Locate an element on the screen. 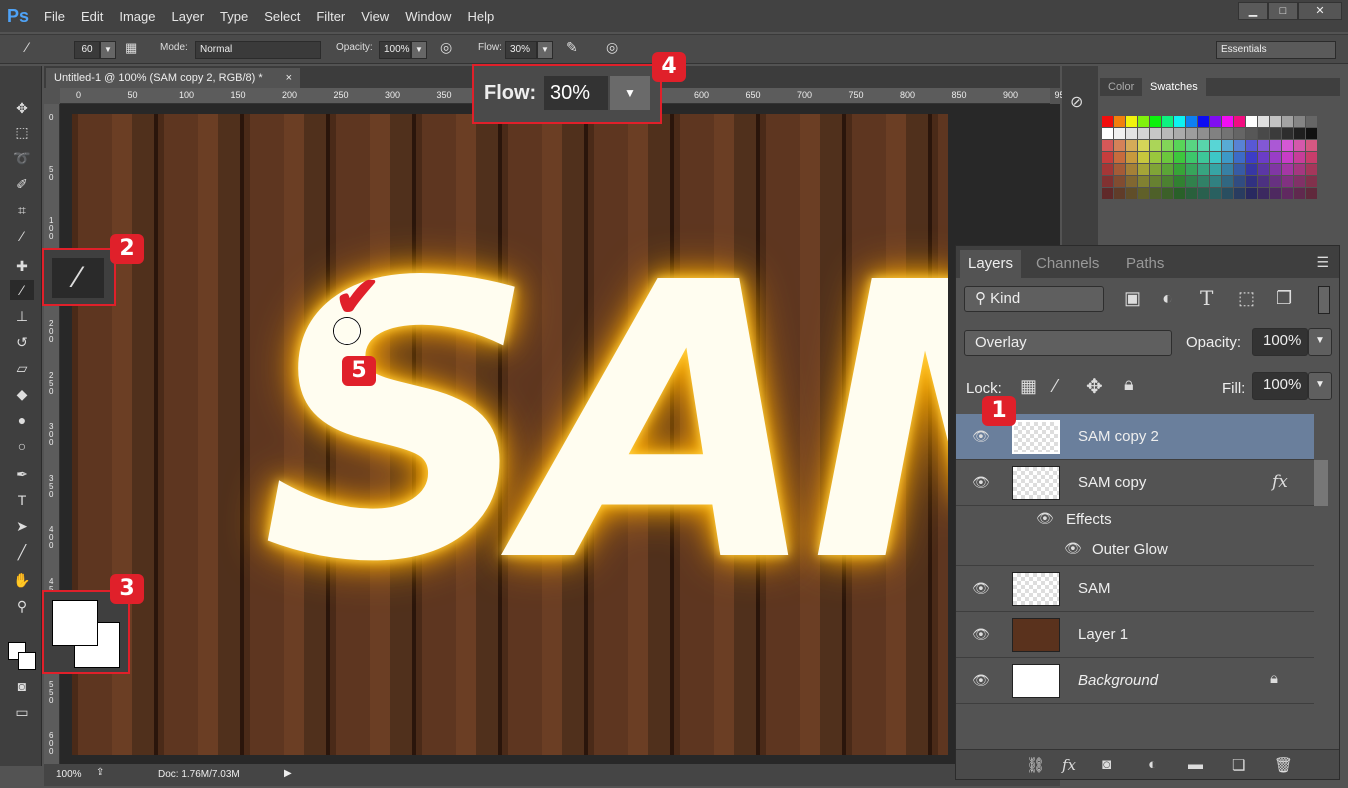  menu-window: Window is located at coordinates (428, 16).